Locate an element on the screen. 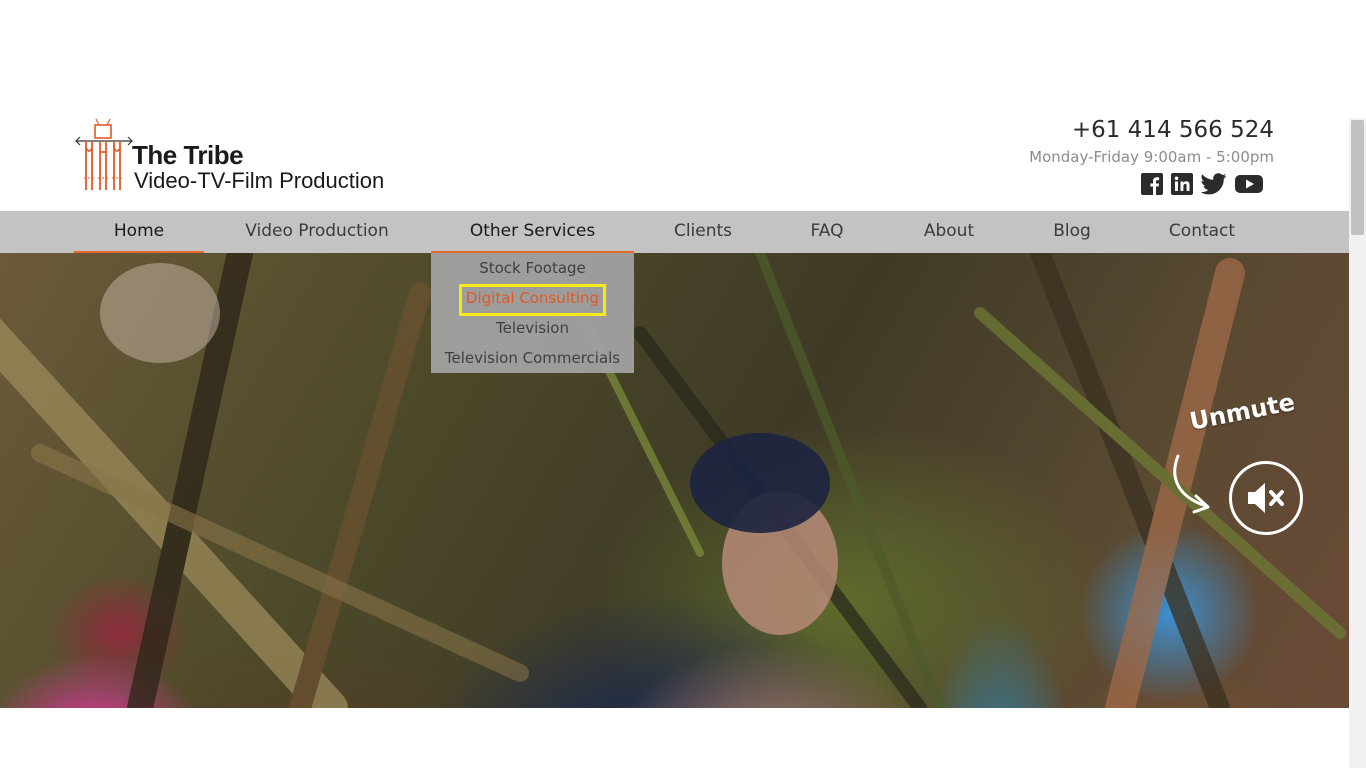 The image size is (1366, 768). facebook-icon is located at coordinates (1152, 186).